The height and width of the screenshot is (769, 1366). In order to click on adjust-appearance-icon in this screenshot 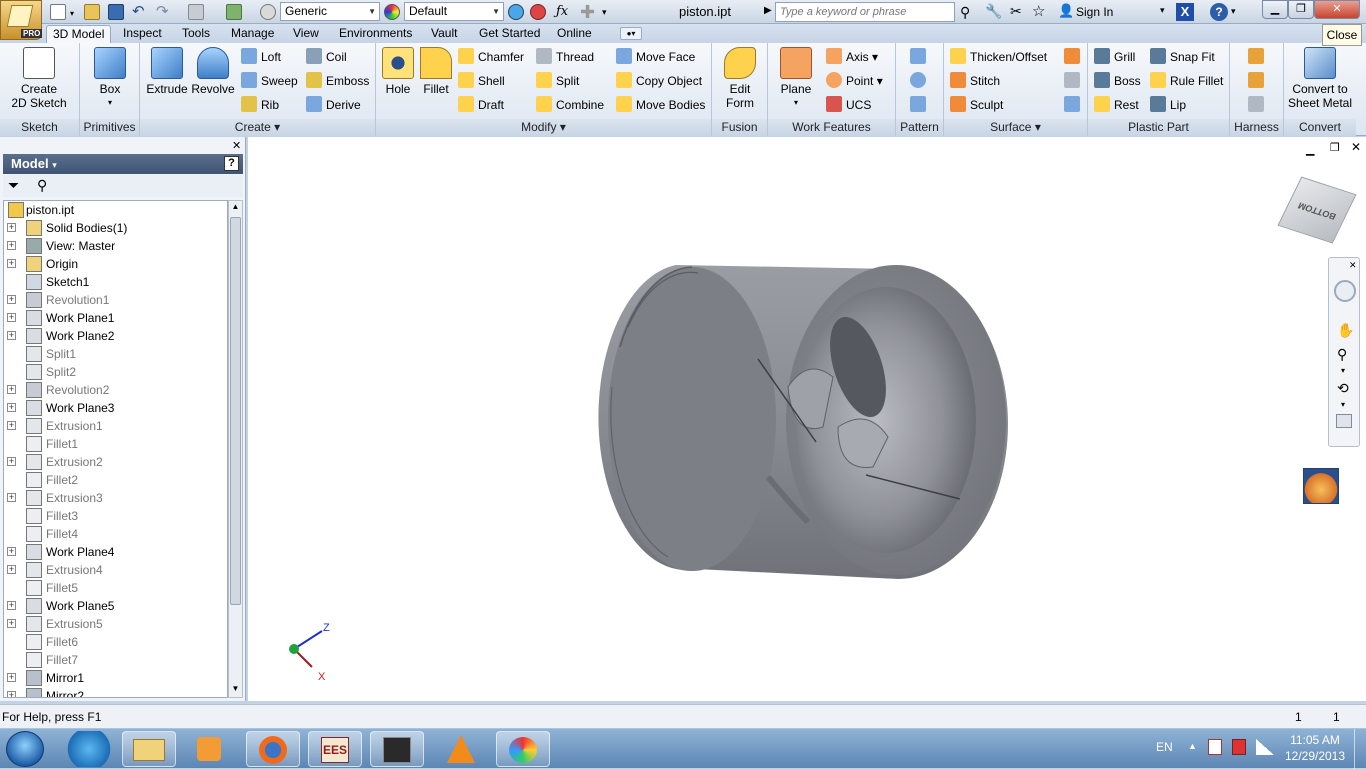, I will do `click(516, 12)`.